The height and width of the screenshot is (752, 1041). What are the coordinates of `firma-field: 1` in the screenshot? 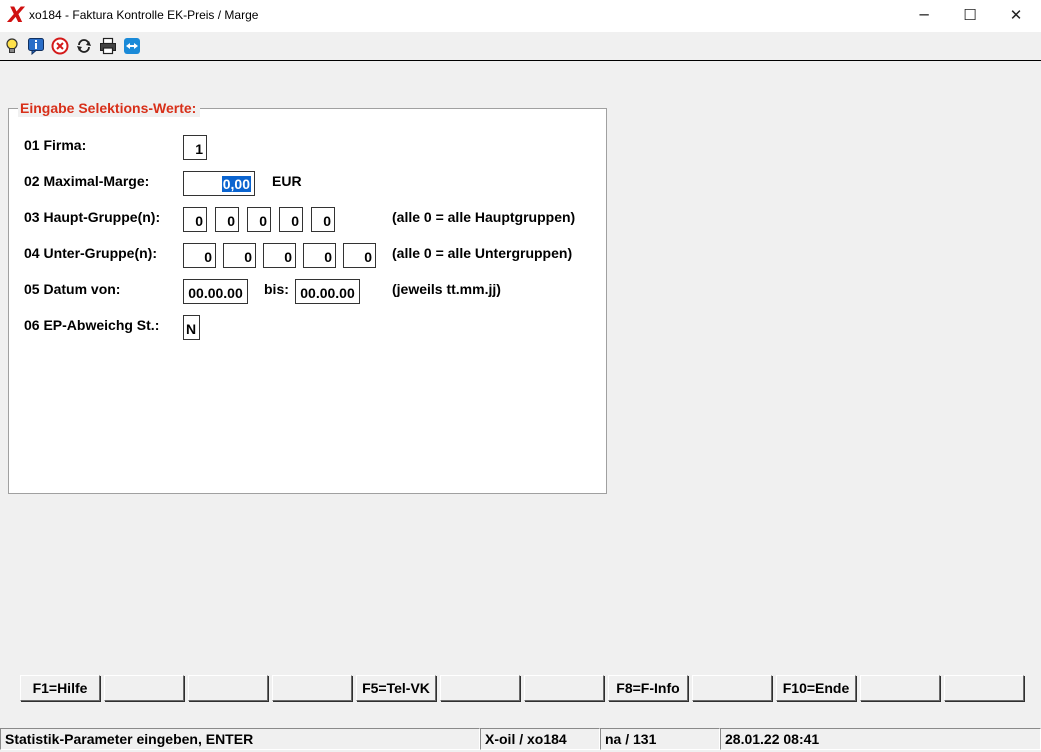 It's located at (195, 147).